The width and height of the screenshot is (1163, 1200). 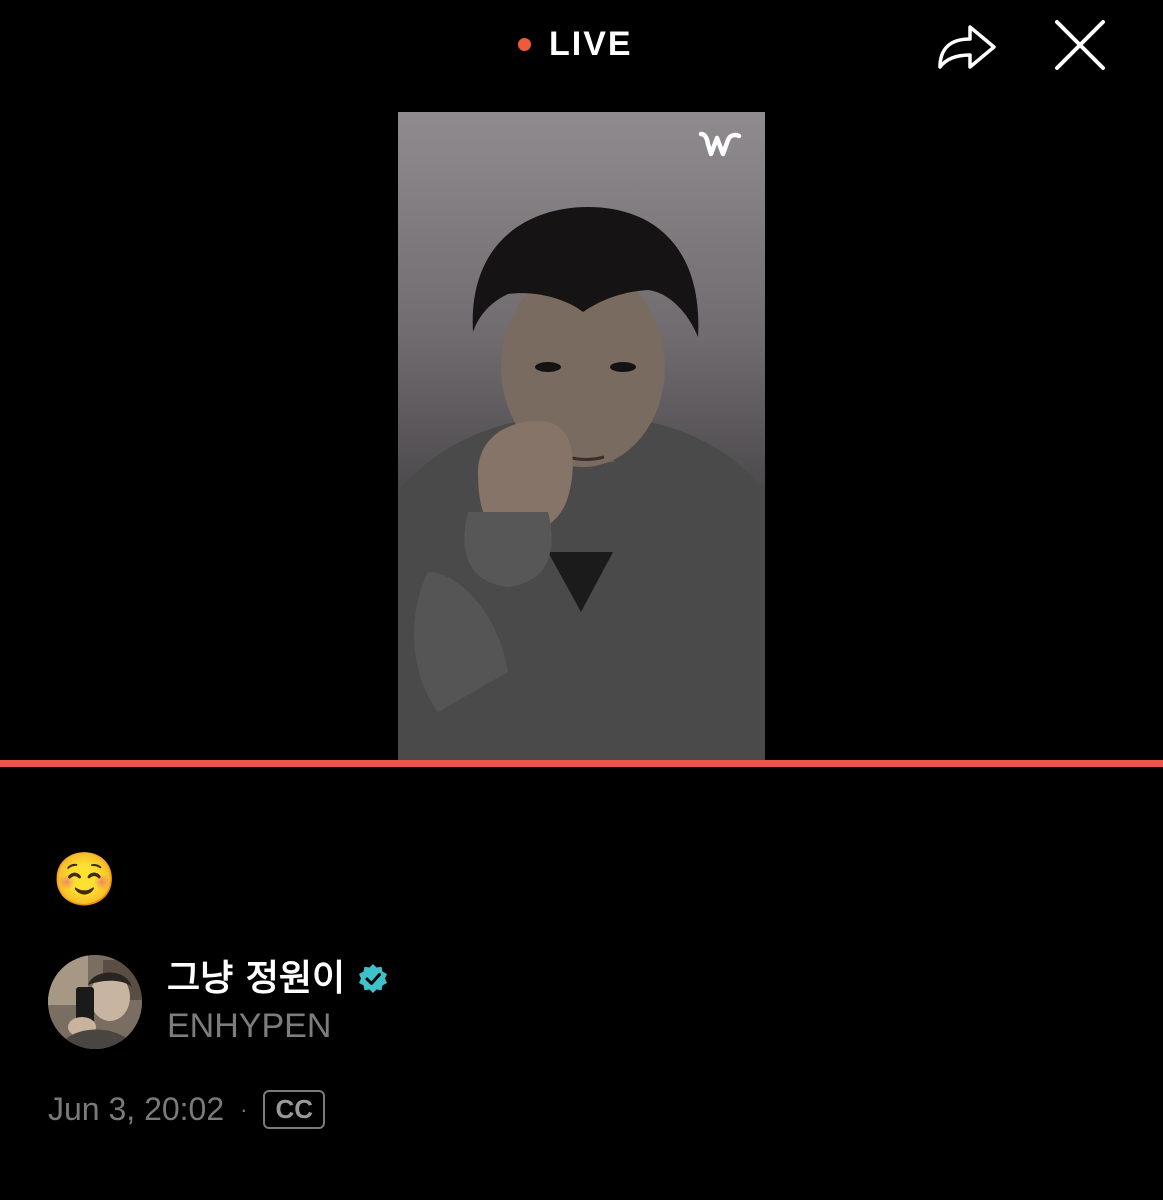 What do you see at coordinates (294, 1109) in the screenshot?
I see `cc-button: CC` at bounding box center [294, 1109].